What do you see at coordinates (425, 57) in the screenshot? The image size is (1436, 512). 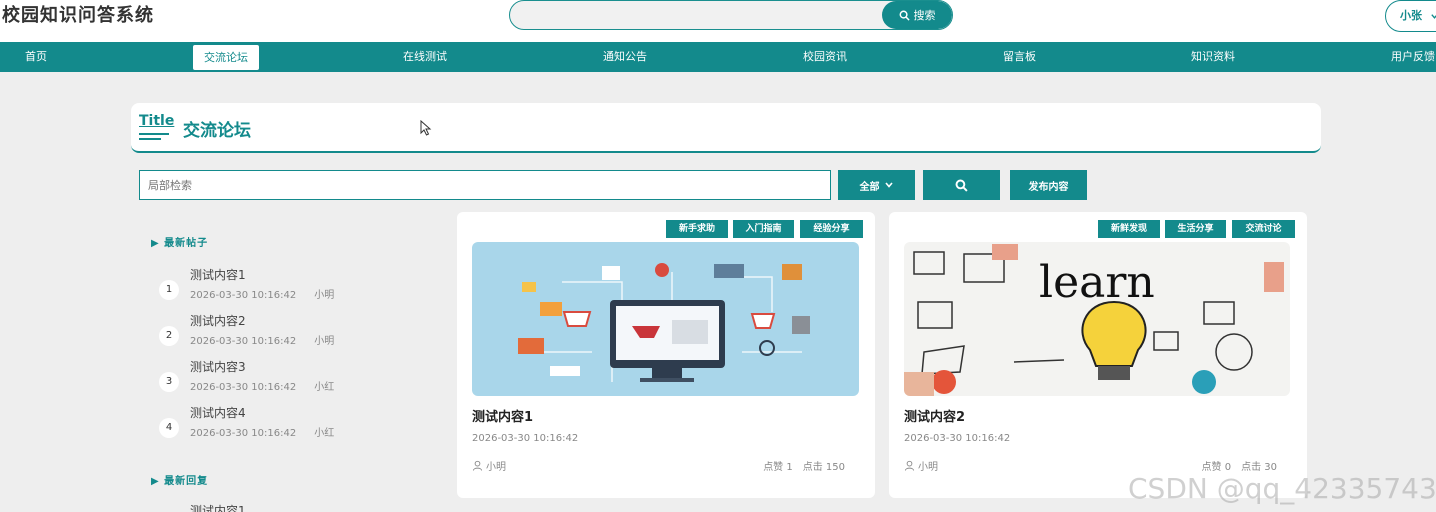 I see `nav-online-test: 在线测试` at bounding box center [425, 57].